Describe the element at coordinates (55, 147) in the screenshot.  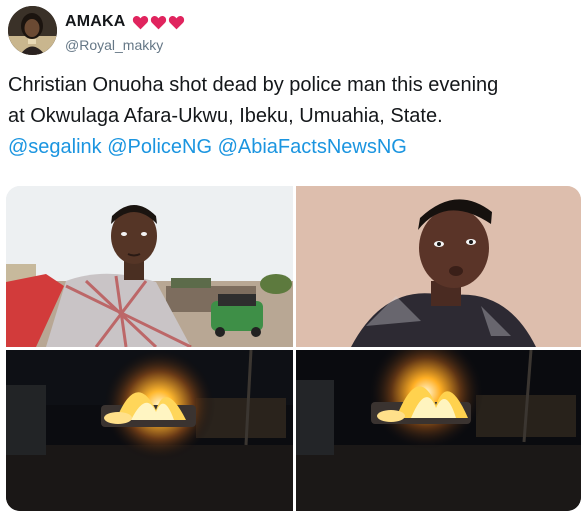
I see `mention-link: @segalink` at that location.